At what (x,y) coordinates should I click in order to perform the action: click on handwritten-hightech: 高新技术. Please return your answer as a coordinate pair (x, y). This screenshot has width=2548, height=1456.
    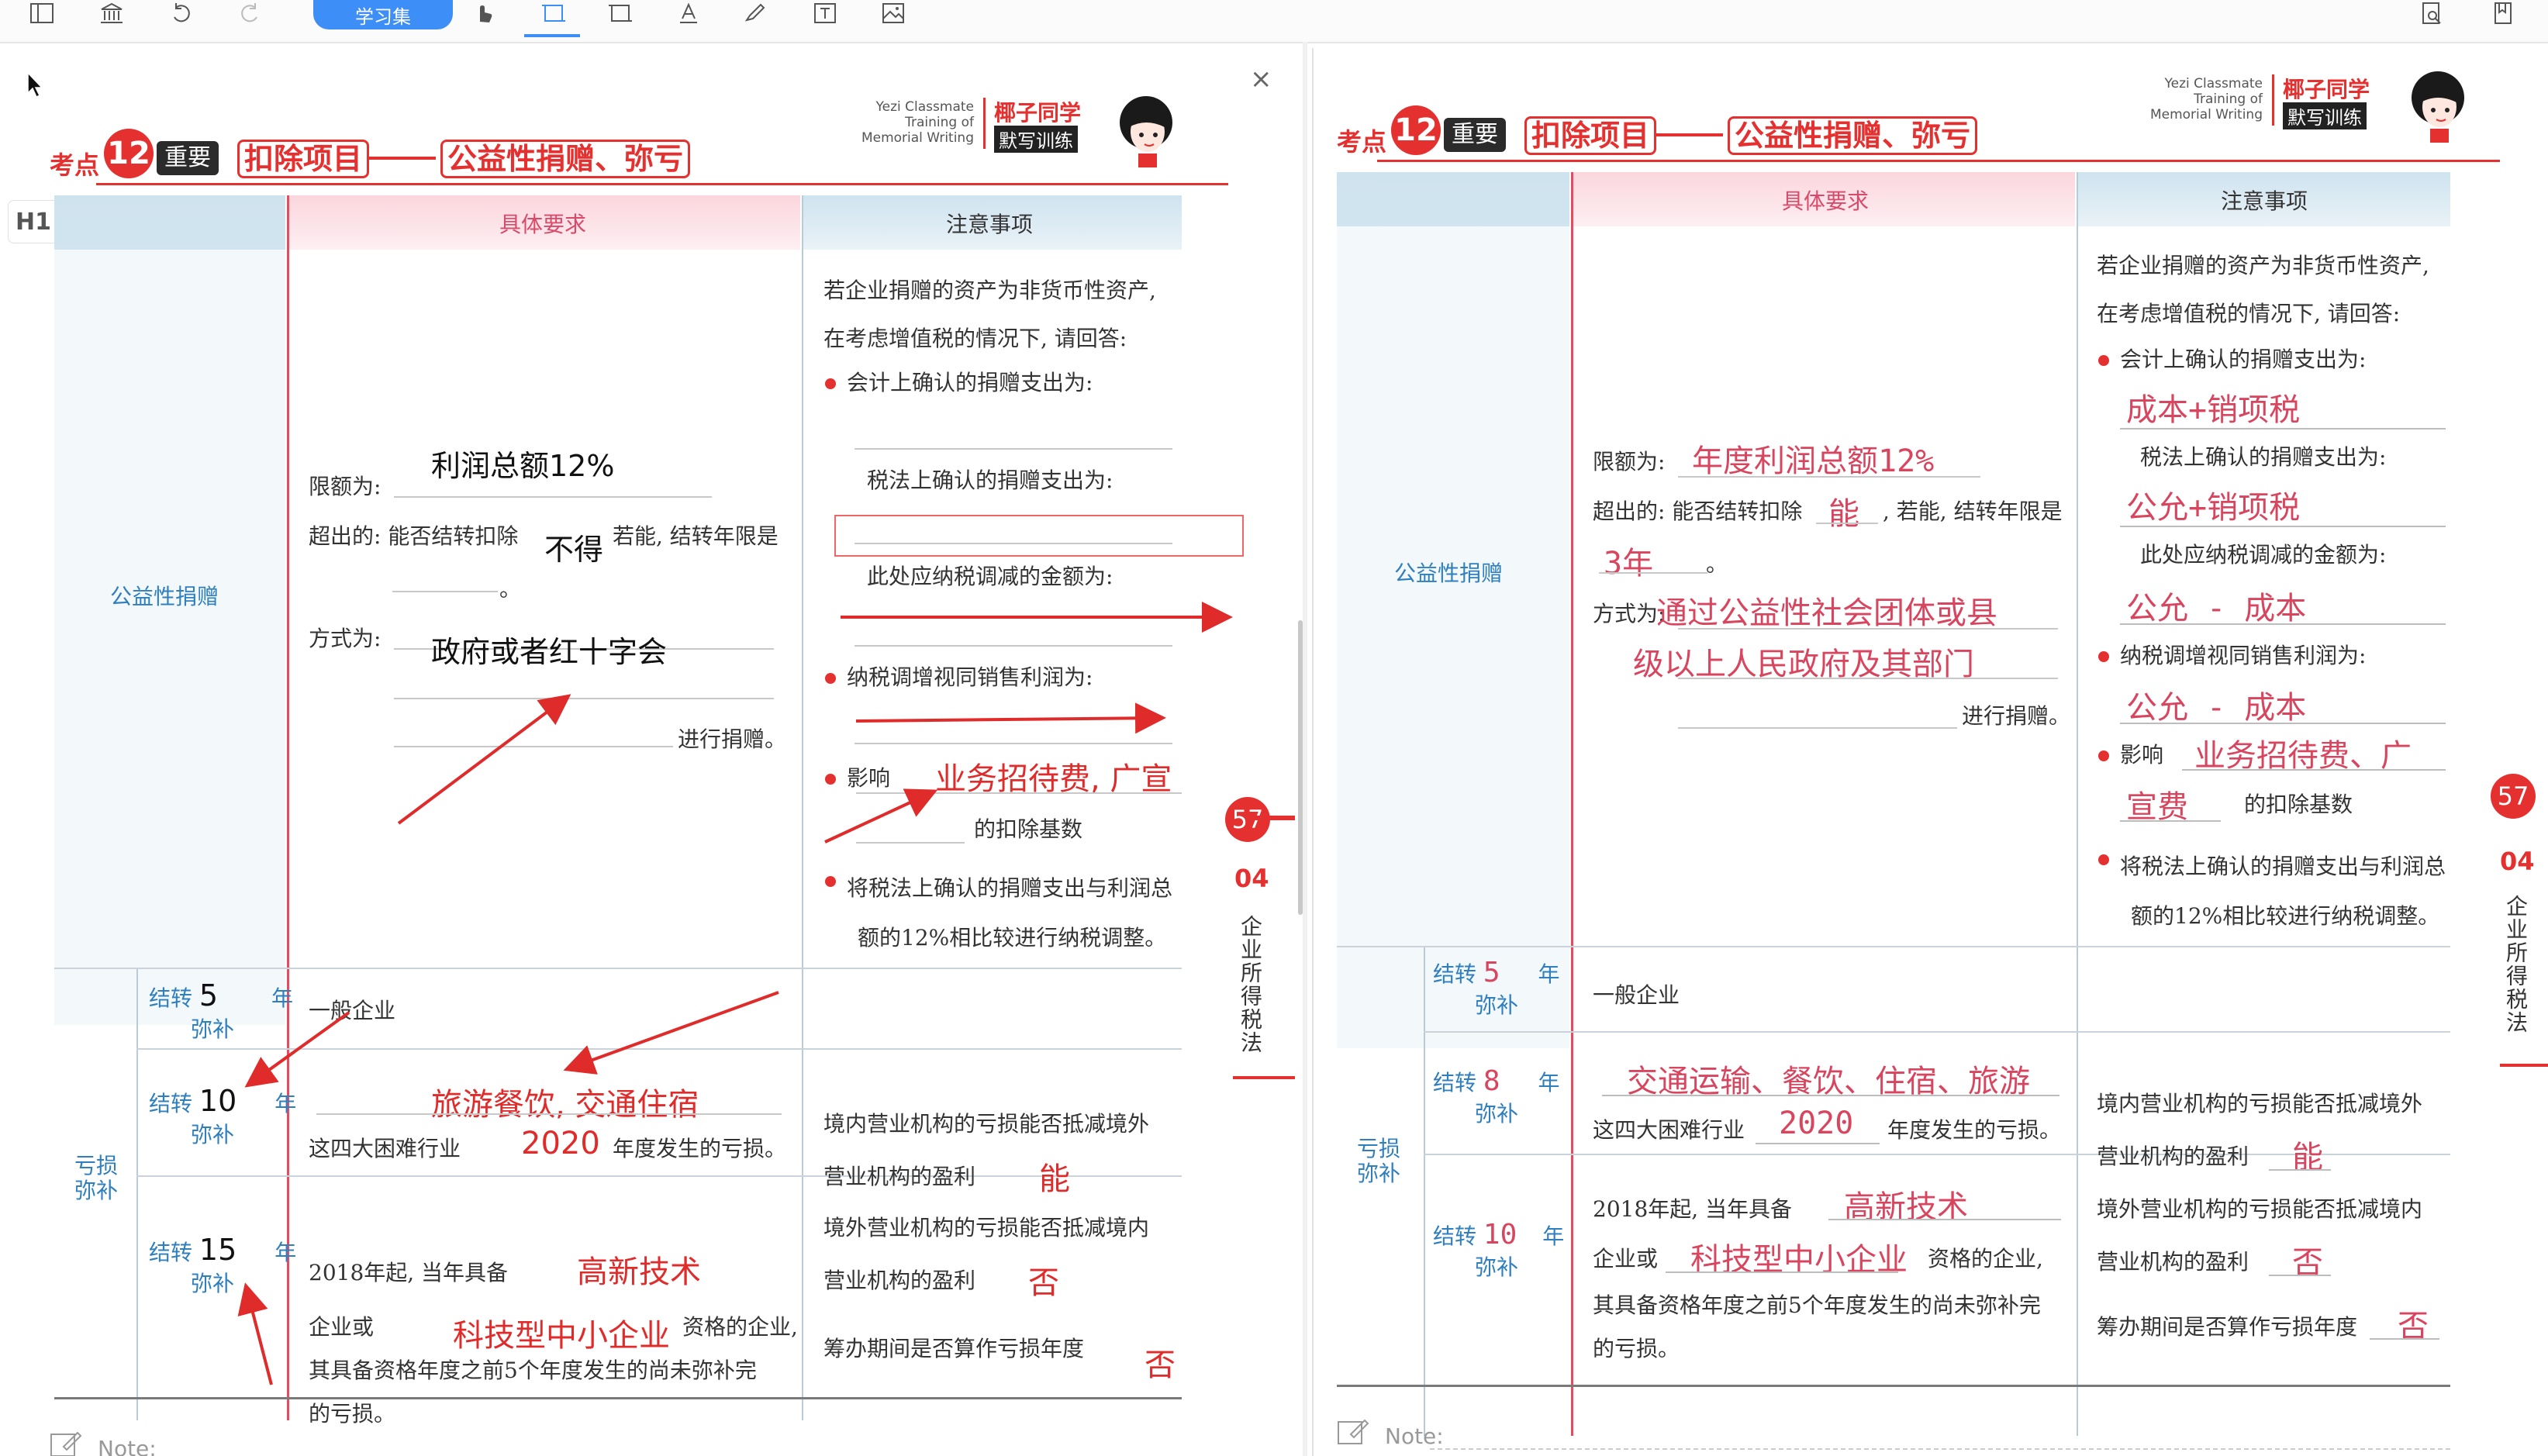
    Looking at the image, I should click on (639, 1270).